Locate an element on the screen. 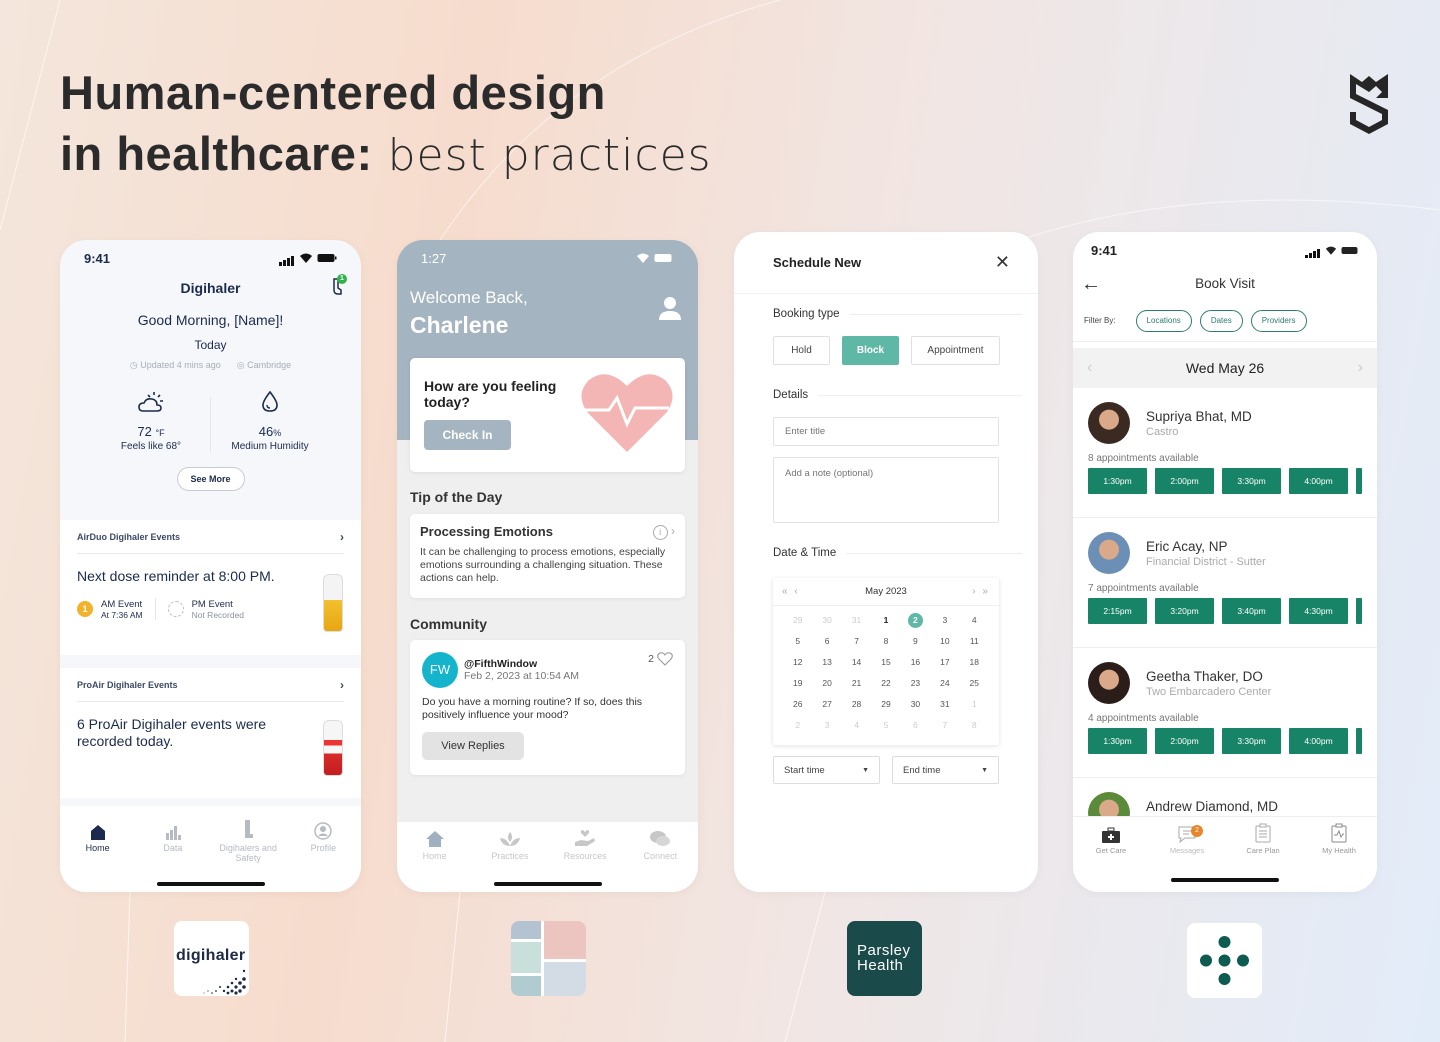 Image resolution: width=1440 pixels, height=1042 pixels. calendar-day: 28 is located at coordinates (856, 704).